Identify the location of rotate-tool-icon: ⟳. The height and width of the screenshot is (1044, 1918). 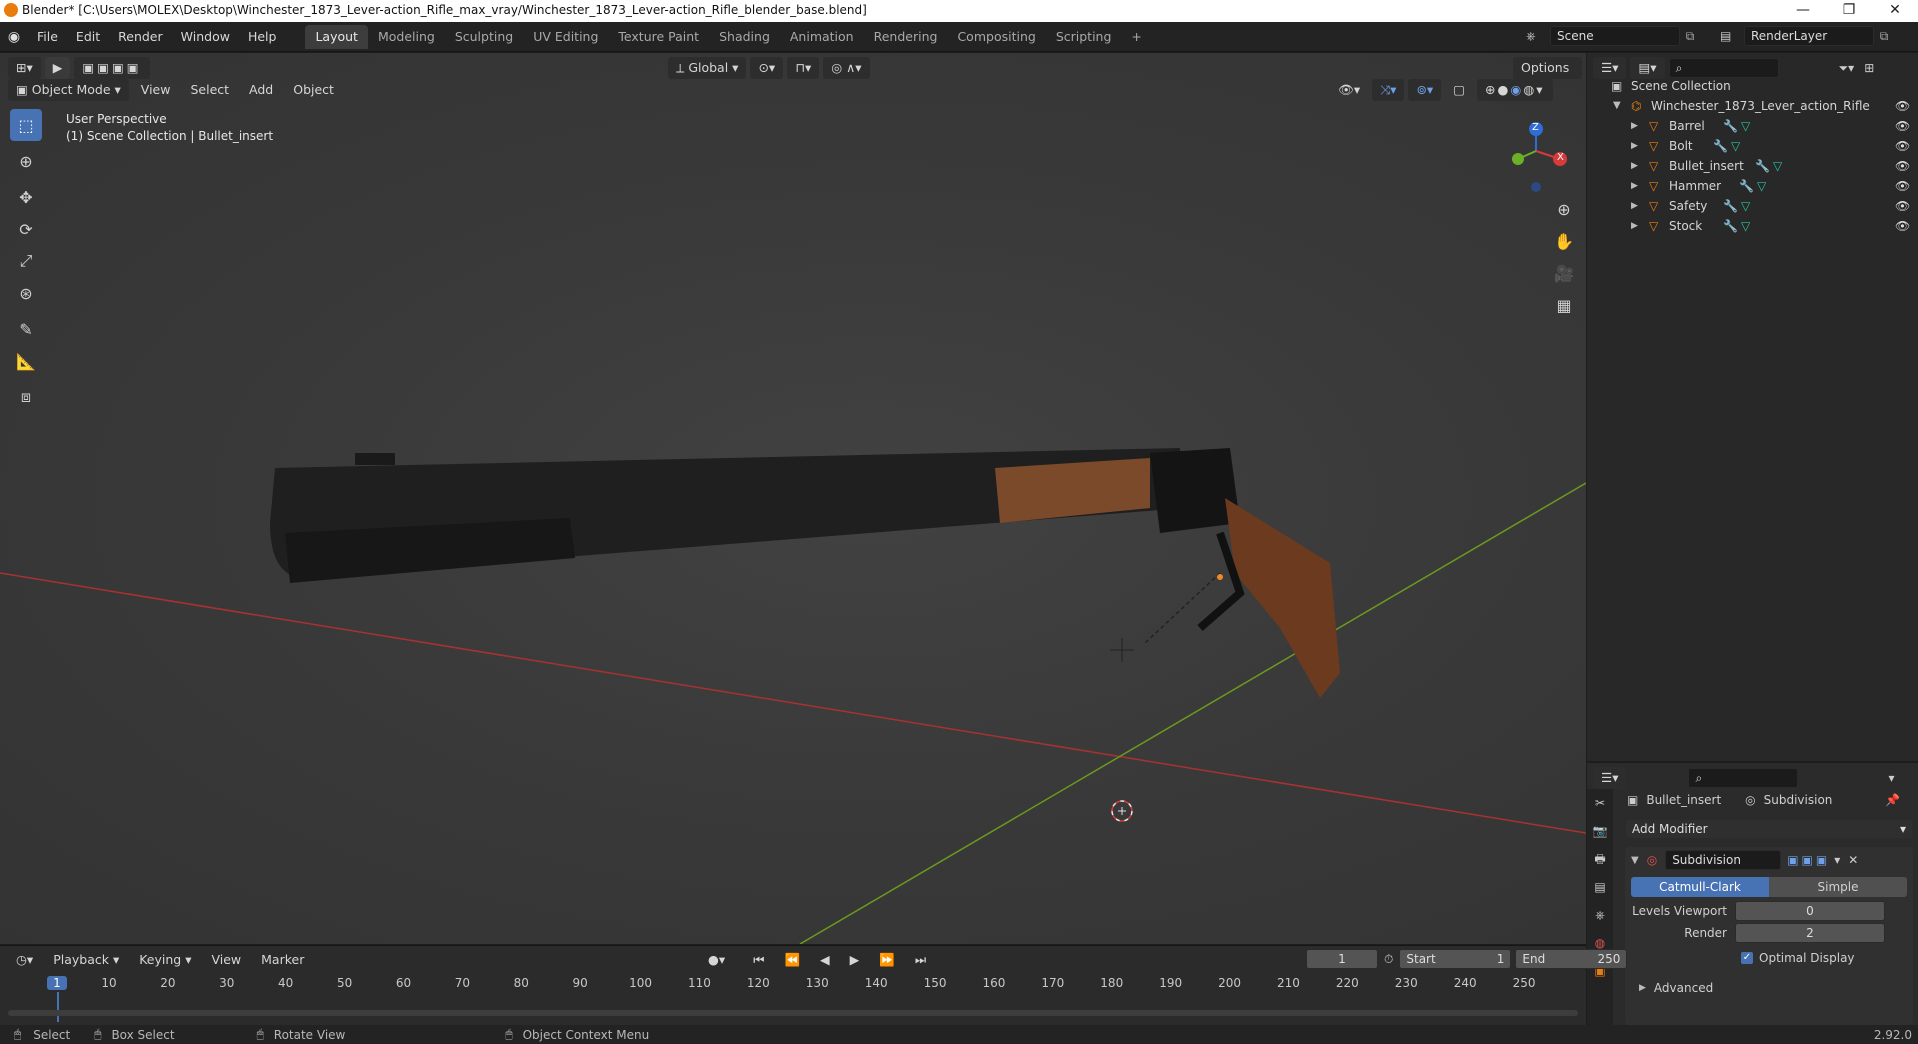
(26, 229).